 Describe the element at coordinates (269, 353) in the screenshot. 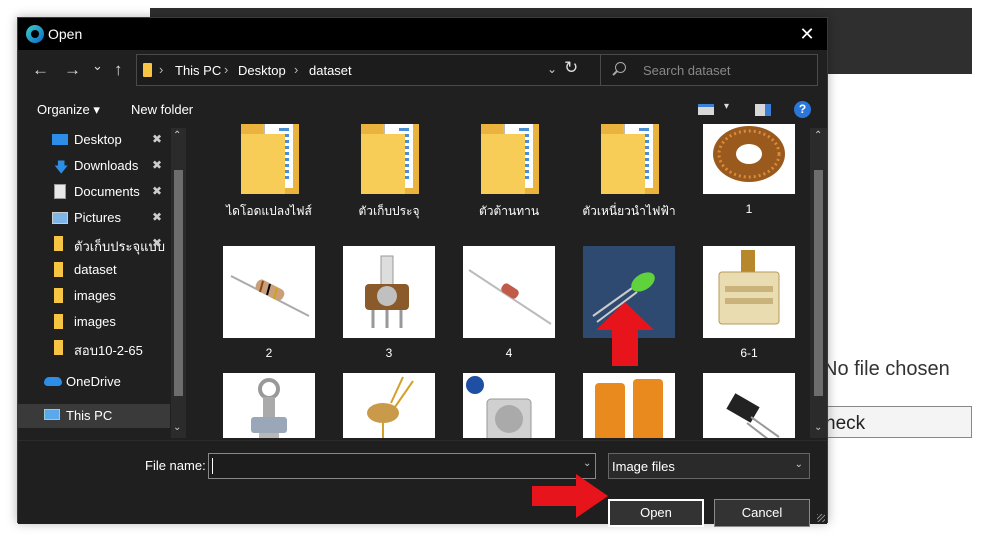

I see `file-name: 2` at that location.